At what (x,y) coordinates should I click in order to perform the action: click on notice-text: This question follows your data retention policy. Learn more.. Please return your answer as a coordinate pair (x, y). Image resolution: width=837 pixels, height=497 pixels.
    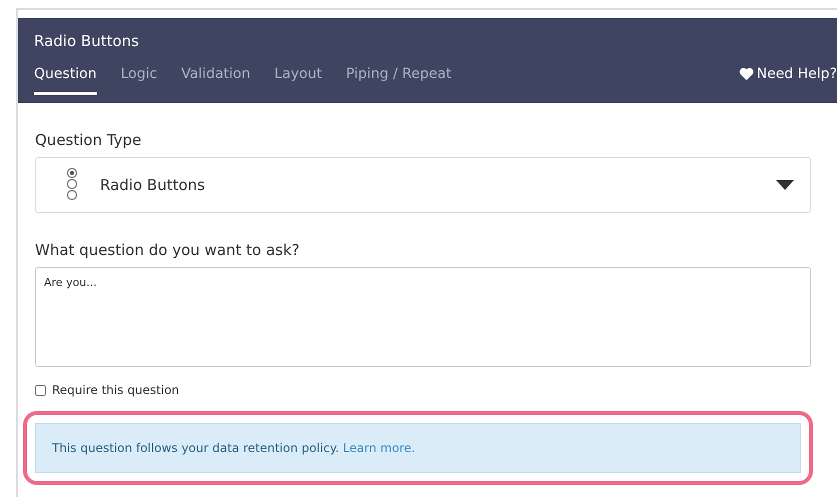
    Looking at the image, I should click on (234, 448).